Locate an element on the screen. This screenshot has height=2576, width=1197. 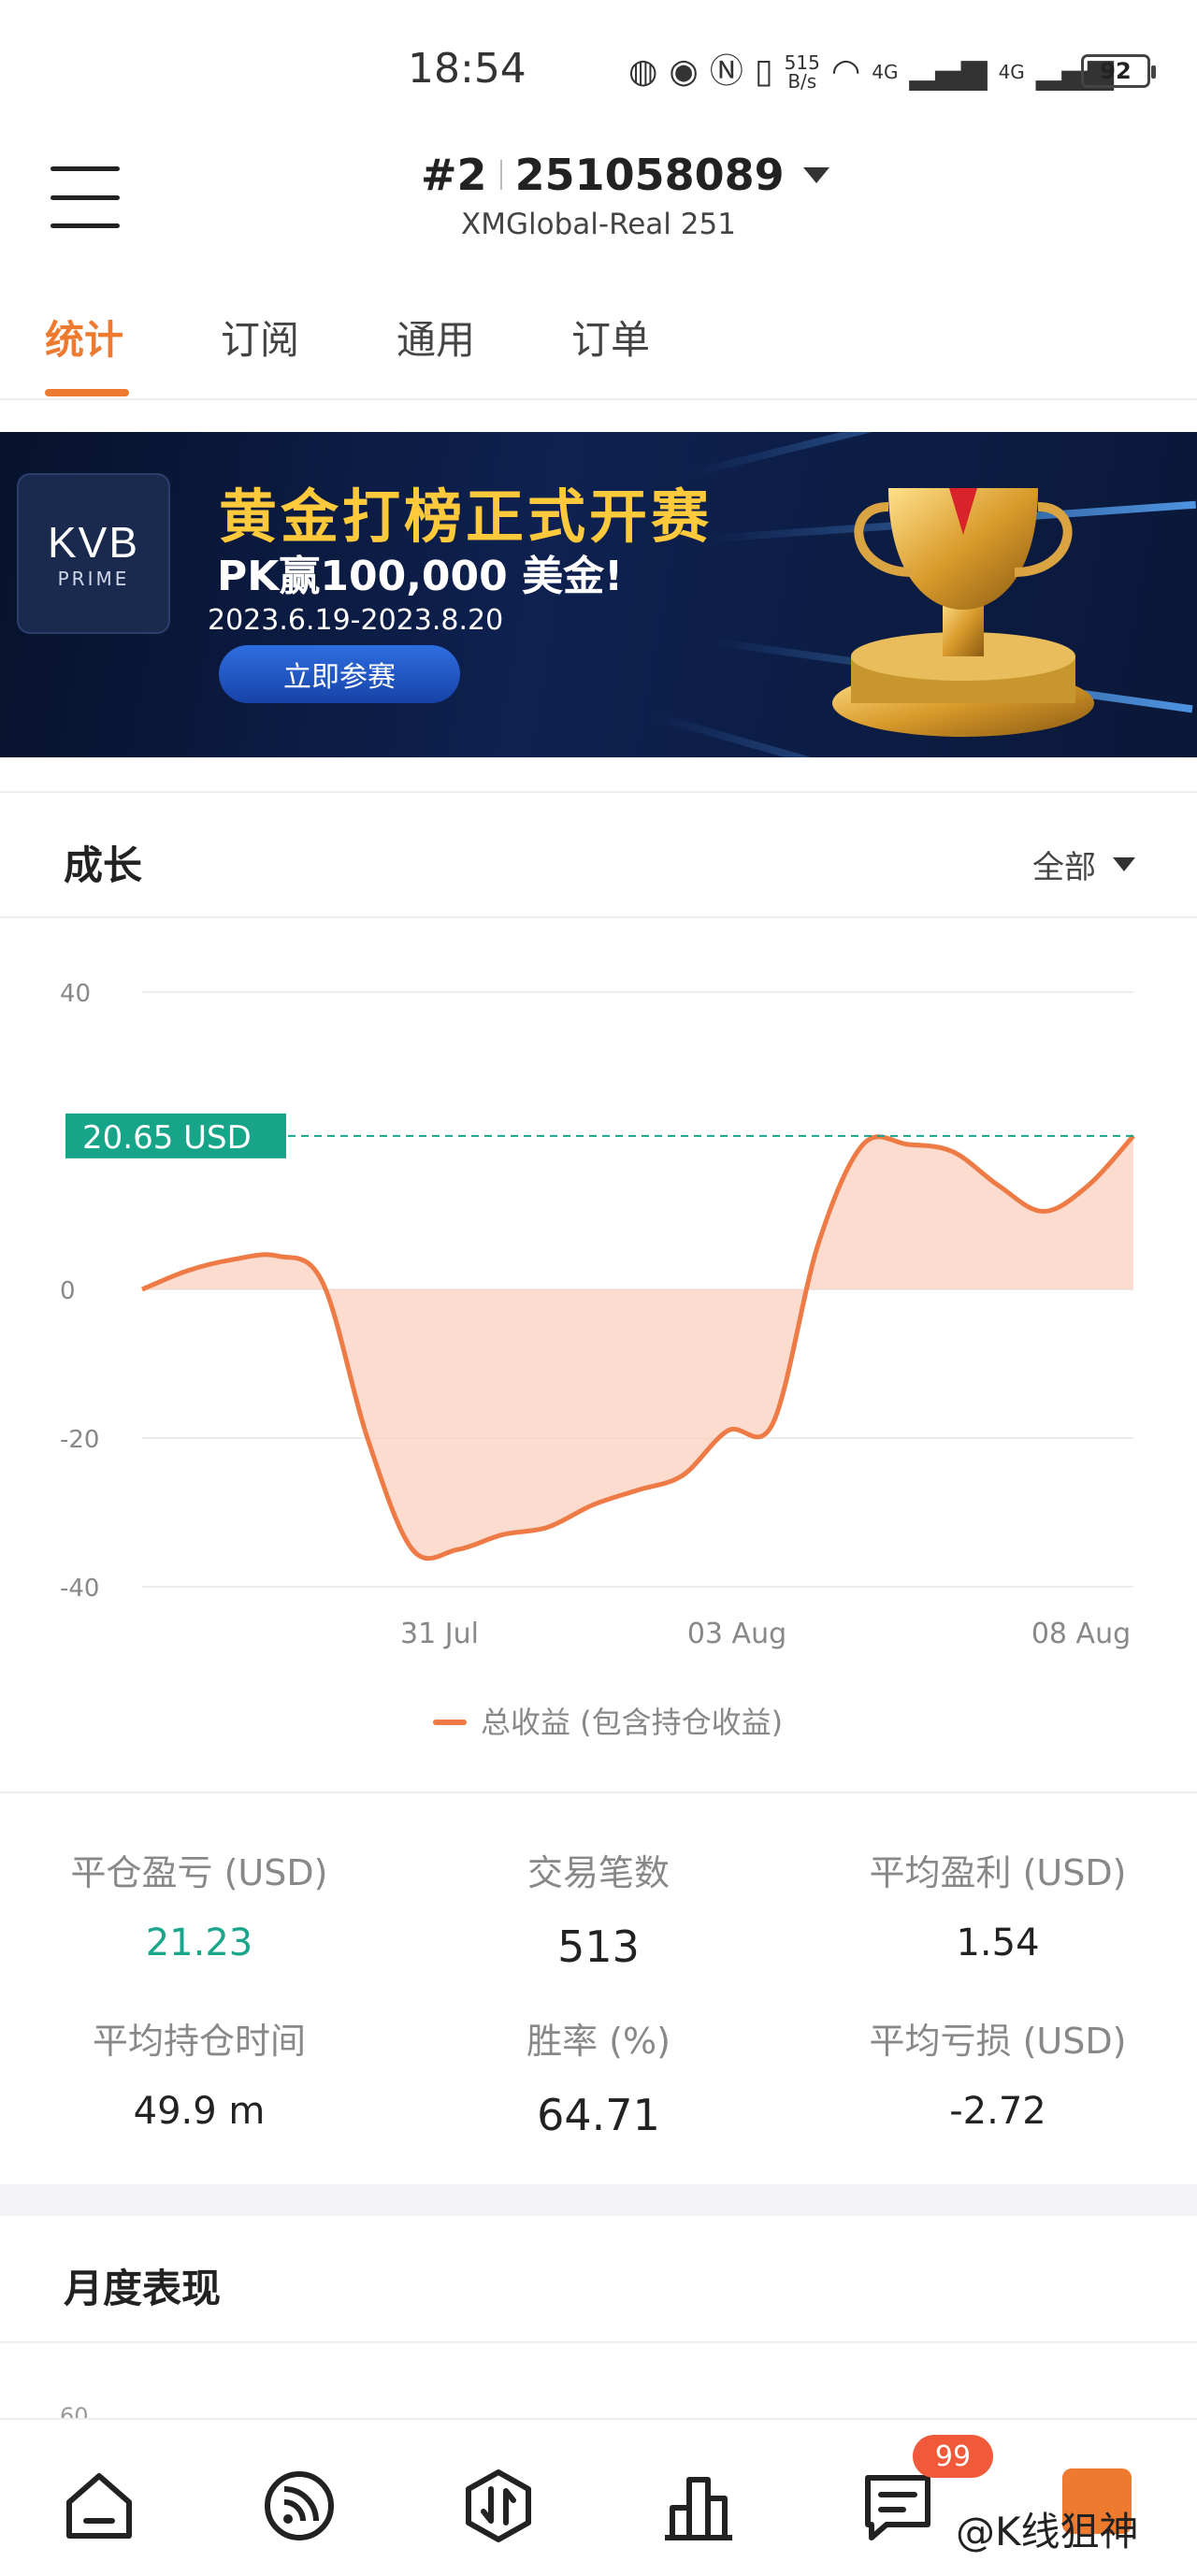
stat-value: -2.72 is located at coordinates (997, 2112).